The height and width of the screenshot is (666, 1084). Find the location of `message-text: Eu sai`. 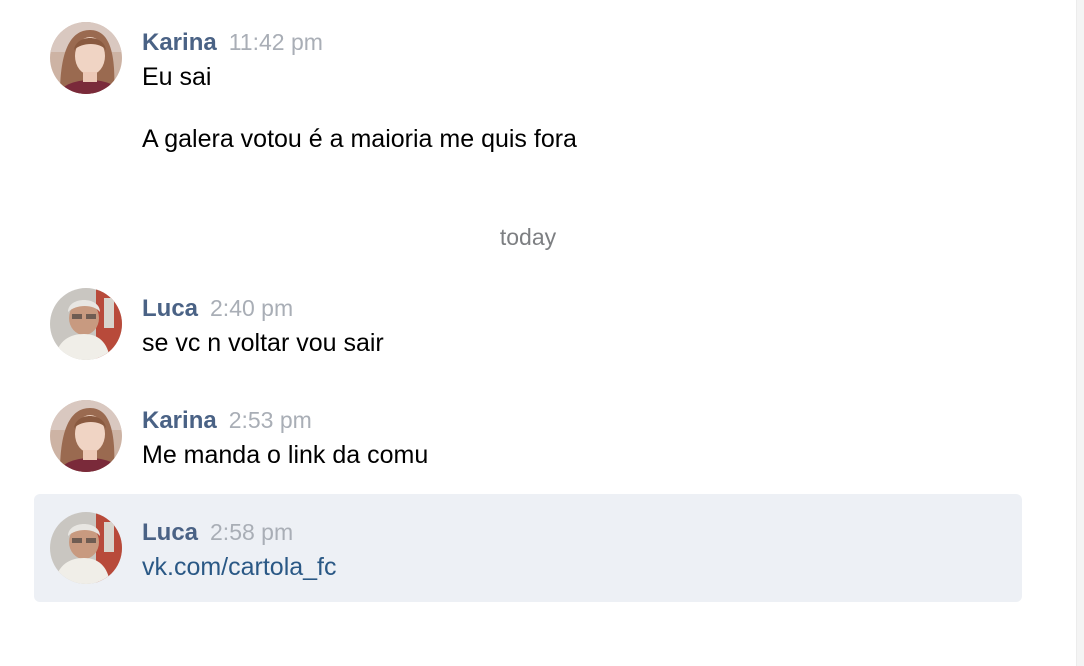

message-text: Eu sai is located at coordinates (177, 77).